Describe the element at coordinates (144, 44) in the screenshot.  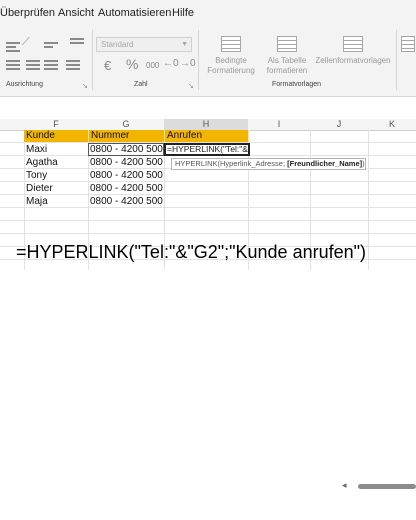
I see `number-format-select: Standard ▼` at that location.